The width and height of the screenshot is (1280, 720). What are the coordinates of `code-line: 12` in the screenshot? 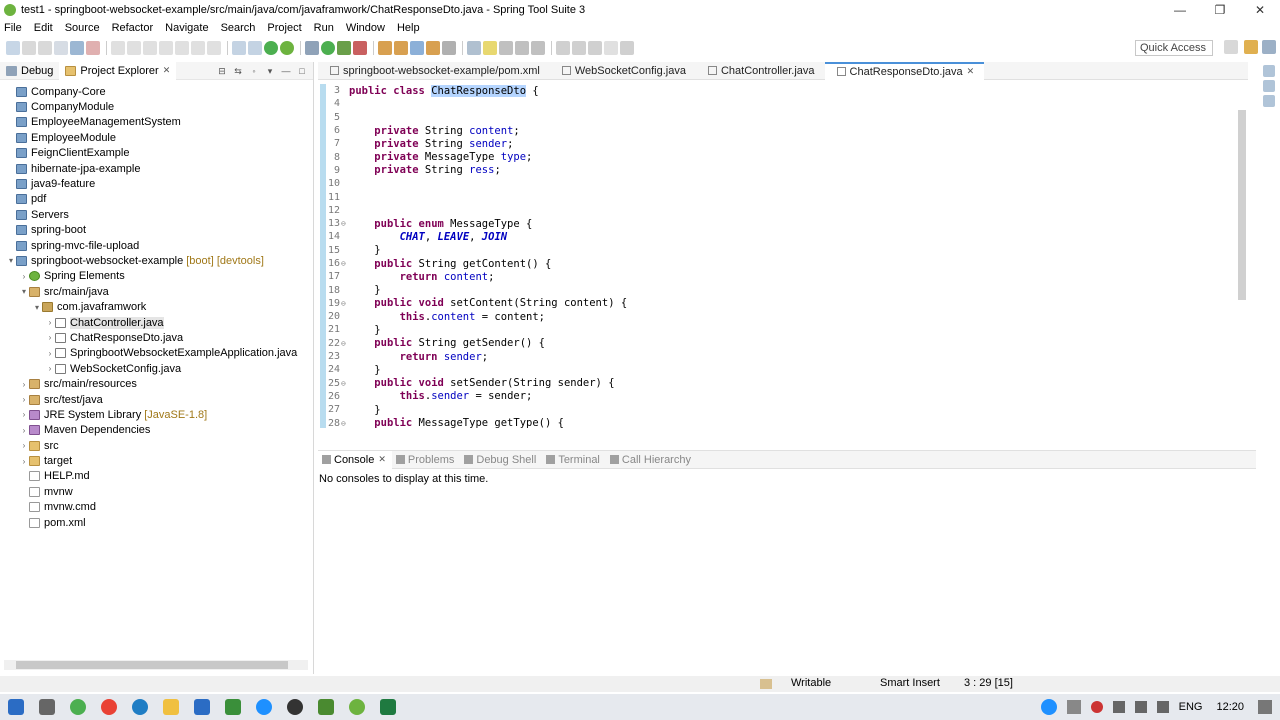 It's located at (776, 210).